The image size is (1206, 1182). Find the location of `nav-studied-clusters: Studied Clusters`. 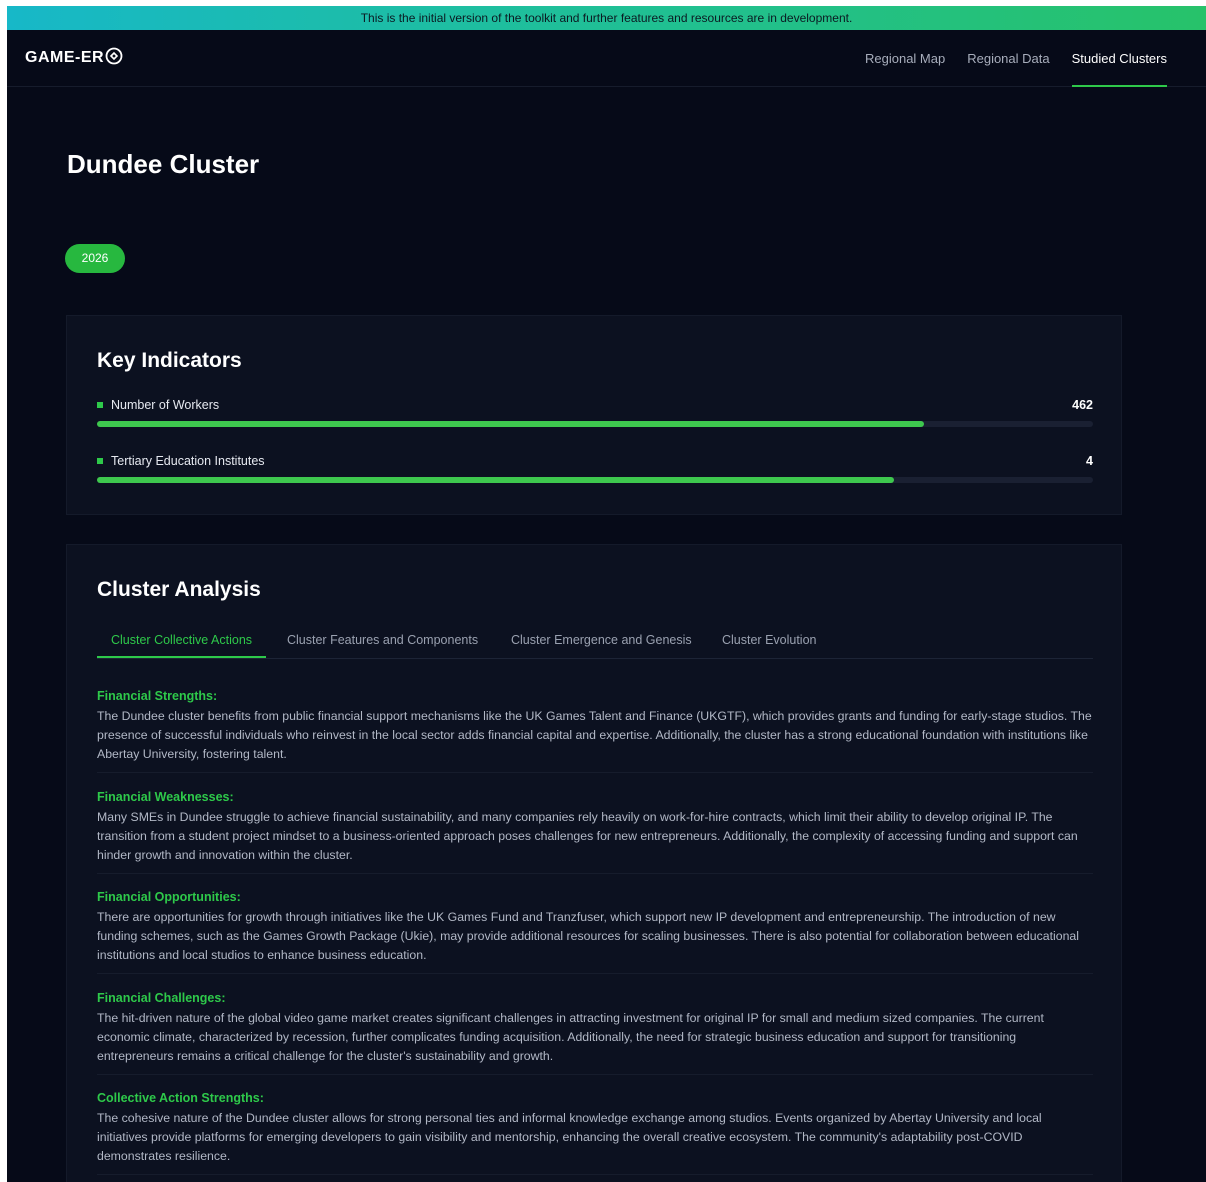

nav-studied-clusters: Studied Clusters is located at coordinates (1119, 58).